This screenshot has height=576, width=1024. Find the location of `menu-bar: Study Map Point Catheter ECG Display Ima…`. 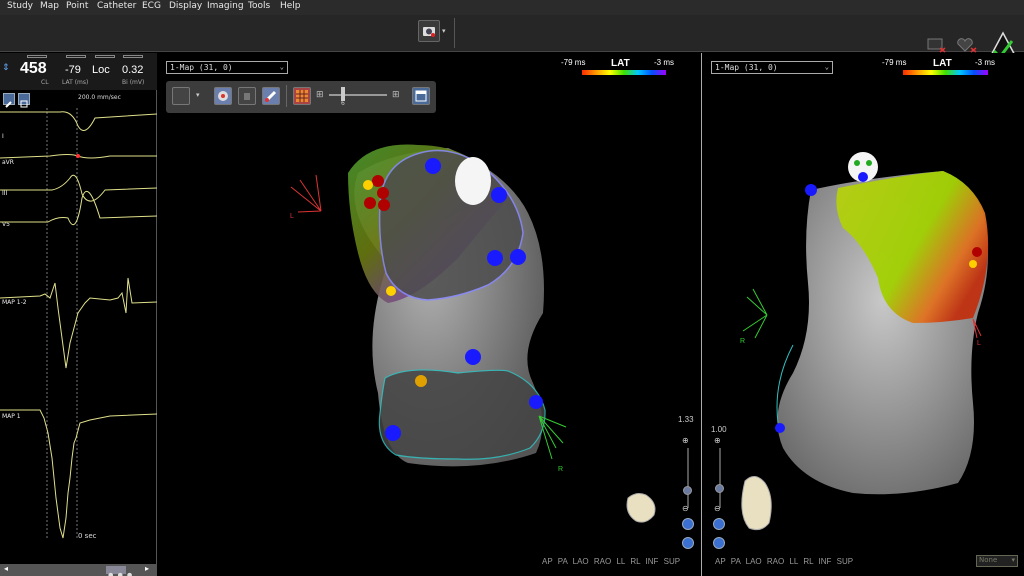

menu-bar: Study Map Point Catheter ECG Display Ima… is located at coordinates (512, 7).